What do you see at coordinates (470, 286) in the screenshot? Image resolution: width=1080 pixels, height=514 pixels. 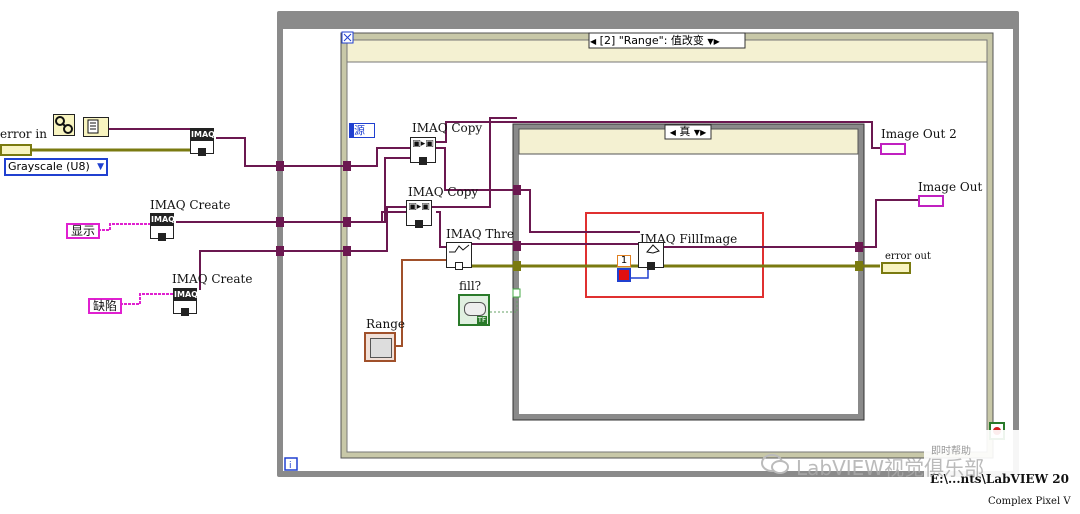 I see `fill-label: fill?` at bounding box center [470, 286].